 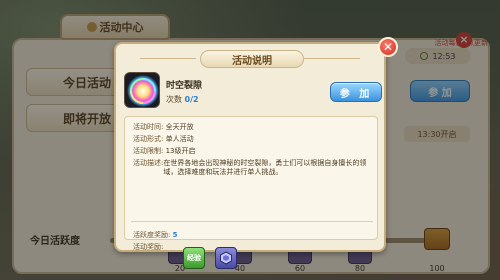 I want to click on detail-form: 活动形式: 单人活动, so click(x=163, y=139).